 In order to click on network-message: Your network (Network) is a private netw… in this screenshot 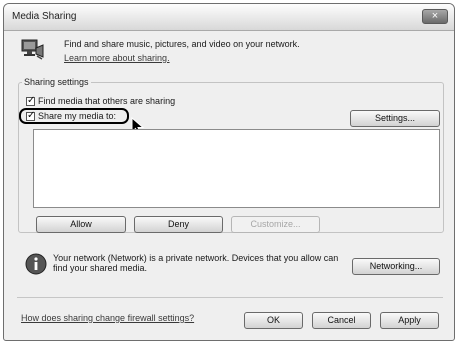, I will do `click(196, 263)`.